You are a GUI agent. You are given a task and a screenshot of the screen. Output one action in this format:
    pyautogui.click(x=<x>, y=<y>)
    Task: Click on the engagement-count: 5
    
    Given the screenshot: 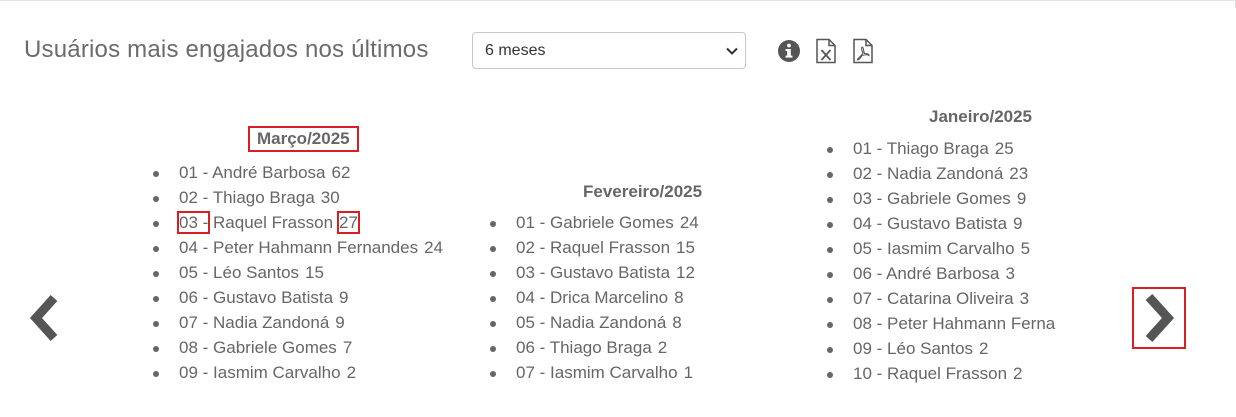 What is the action you would take?
    pyautogui.click(x=1025, y=248)
    